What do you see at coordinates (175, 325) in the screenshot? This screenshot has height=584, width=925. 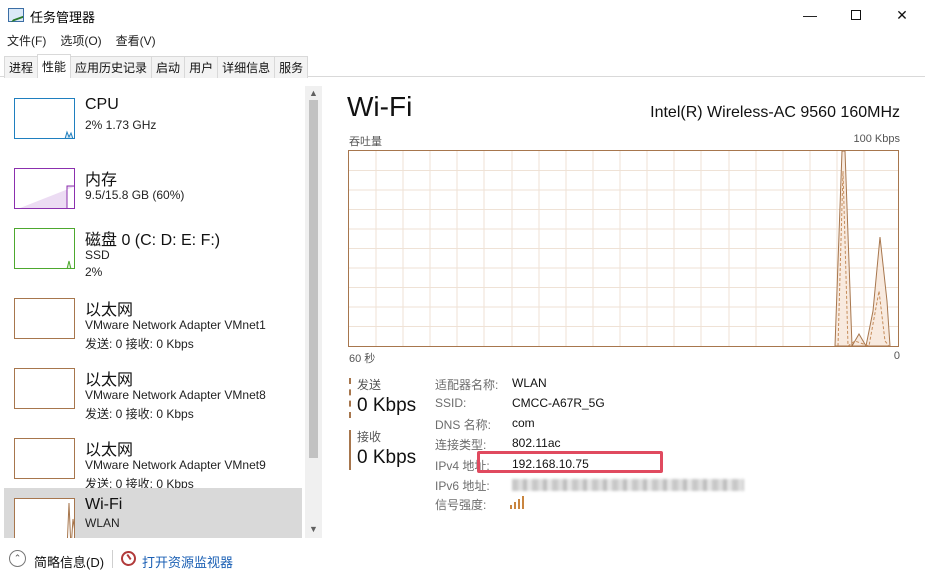 I see `sidebar-item-detail: VMware Network Adapter VMnet1` at bounding box center [175, 325].